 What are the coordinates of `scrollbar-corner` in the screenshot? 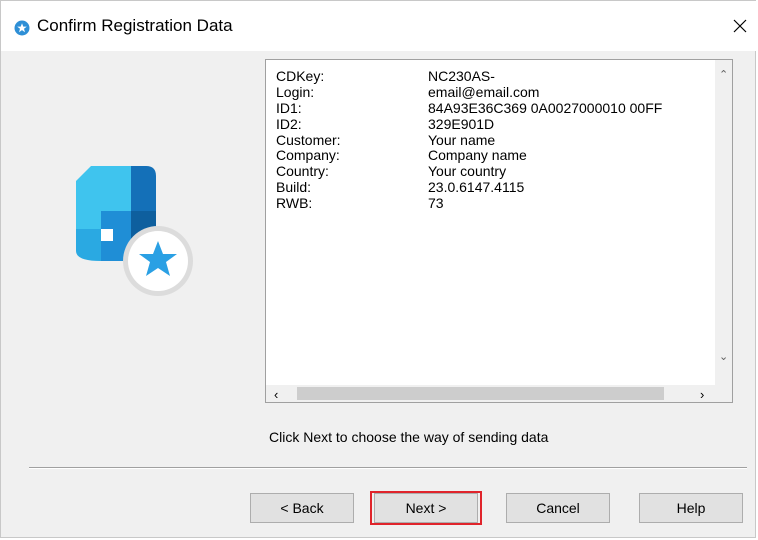 It's located at (723, 393).